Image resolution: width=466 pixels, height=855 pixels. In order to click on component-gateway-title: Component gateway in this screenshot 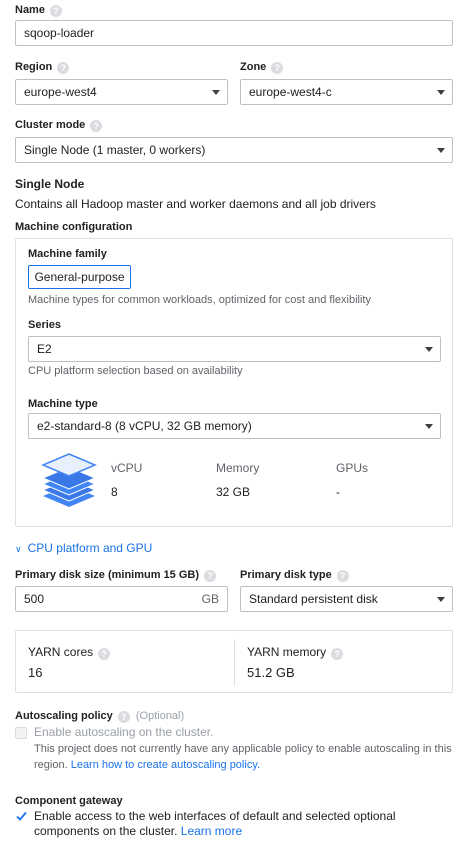, I will do `click(69, 801)`.